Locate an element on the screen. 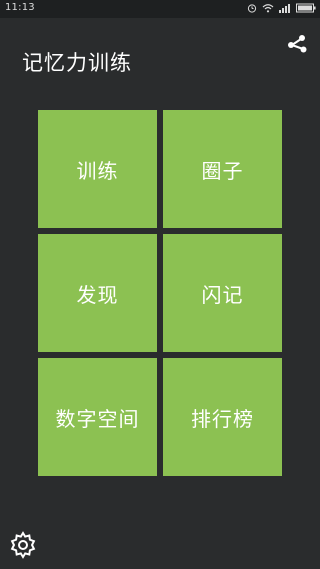 This screenshot has width=320, height=569. tile-discover: 发现 is located at coordinates (97, 293).